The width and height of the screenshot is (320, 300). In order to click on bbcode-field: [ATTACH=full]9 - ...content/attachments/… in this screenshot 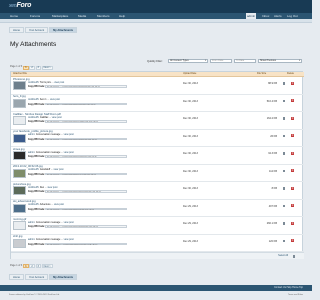, I will do `click(86, 226)`.